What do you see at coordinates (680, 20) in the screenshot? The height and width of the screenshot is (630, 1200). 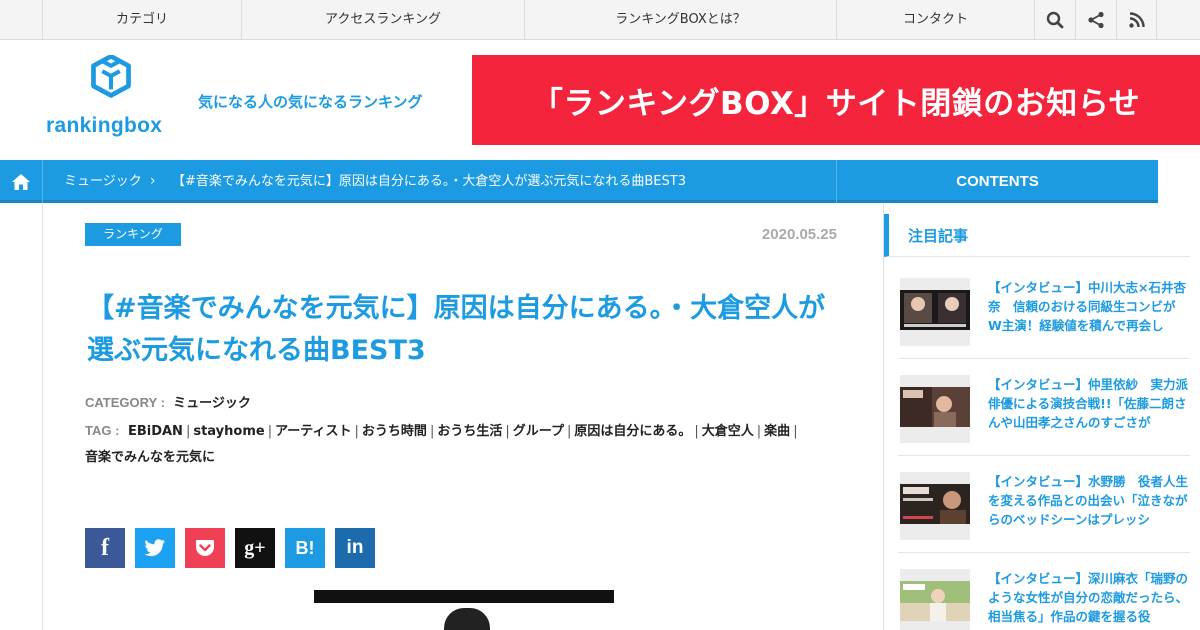 I see `nav-item-about: ランキングBOXとは？` at bounding box center [680, 20].